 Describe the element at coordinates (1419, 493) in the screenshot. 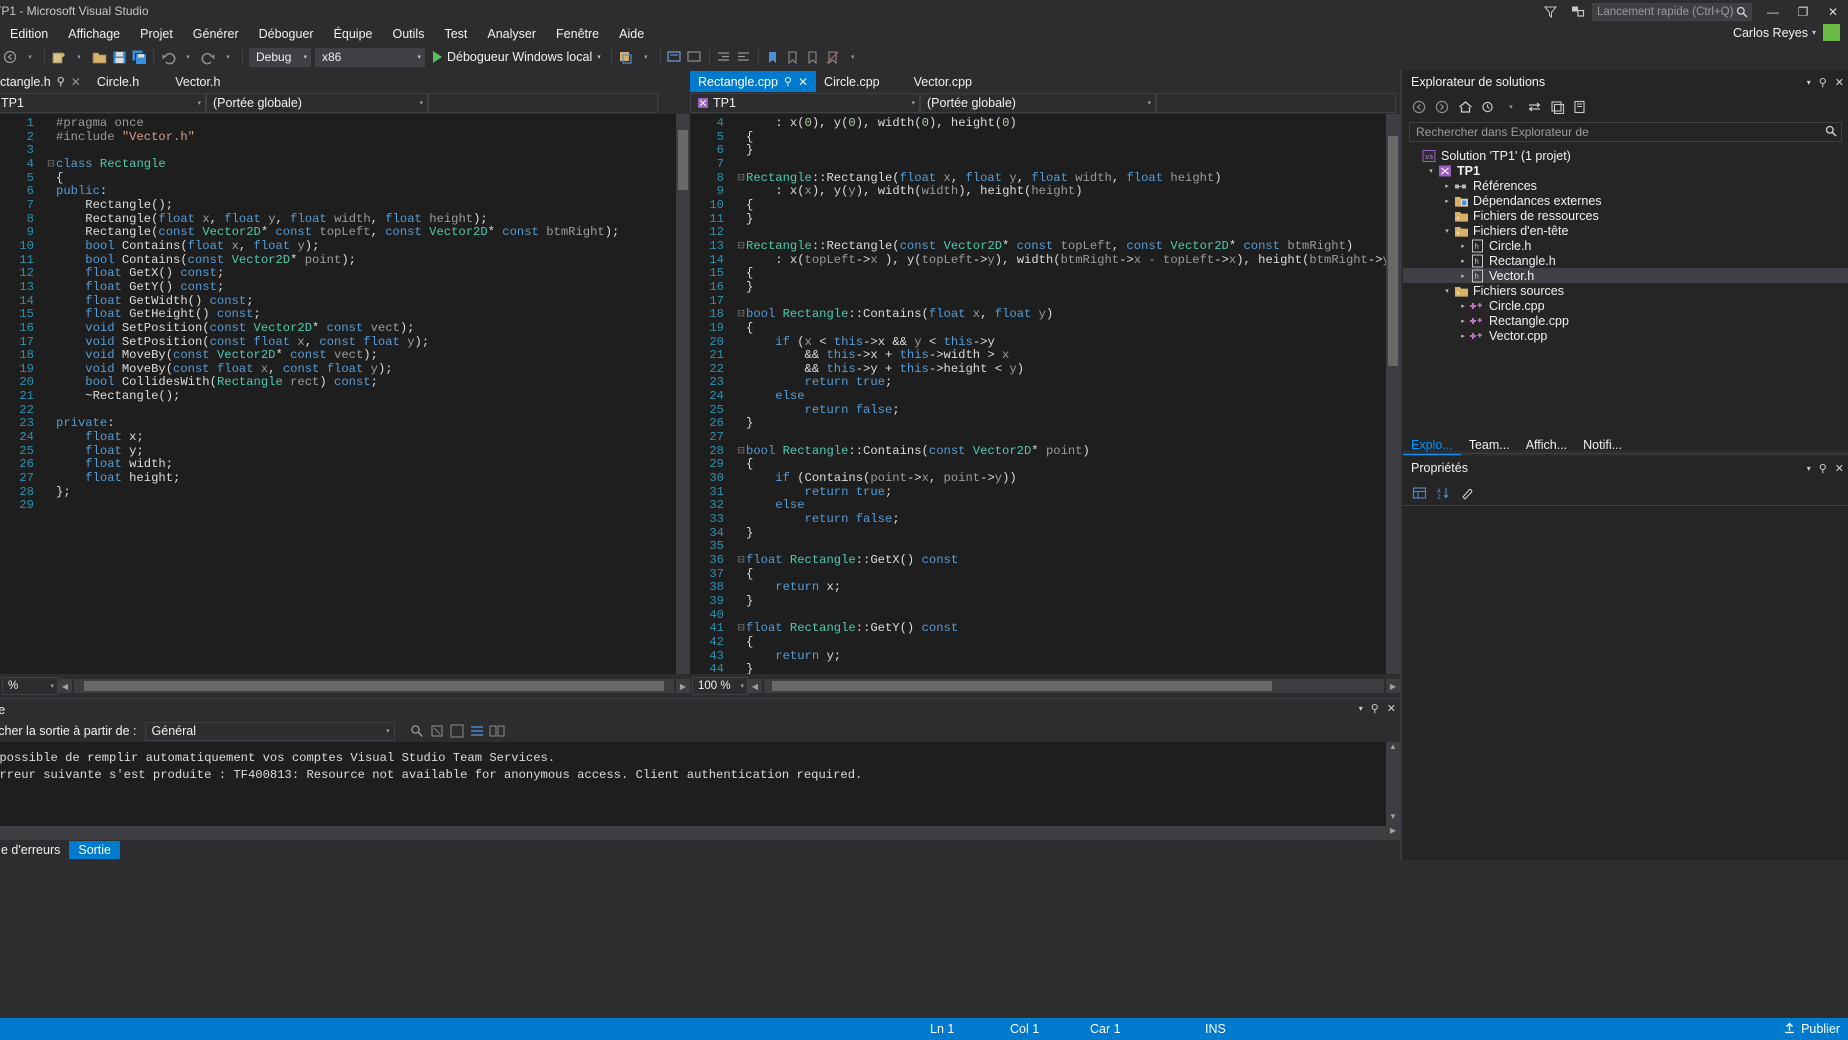

I see `categorized-icon` at that location.